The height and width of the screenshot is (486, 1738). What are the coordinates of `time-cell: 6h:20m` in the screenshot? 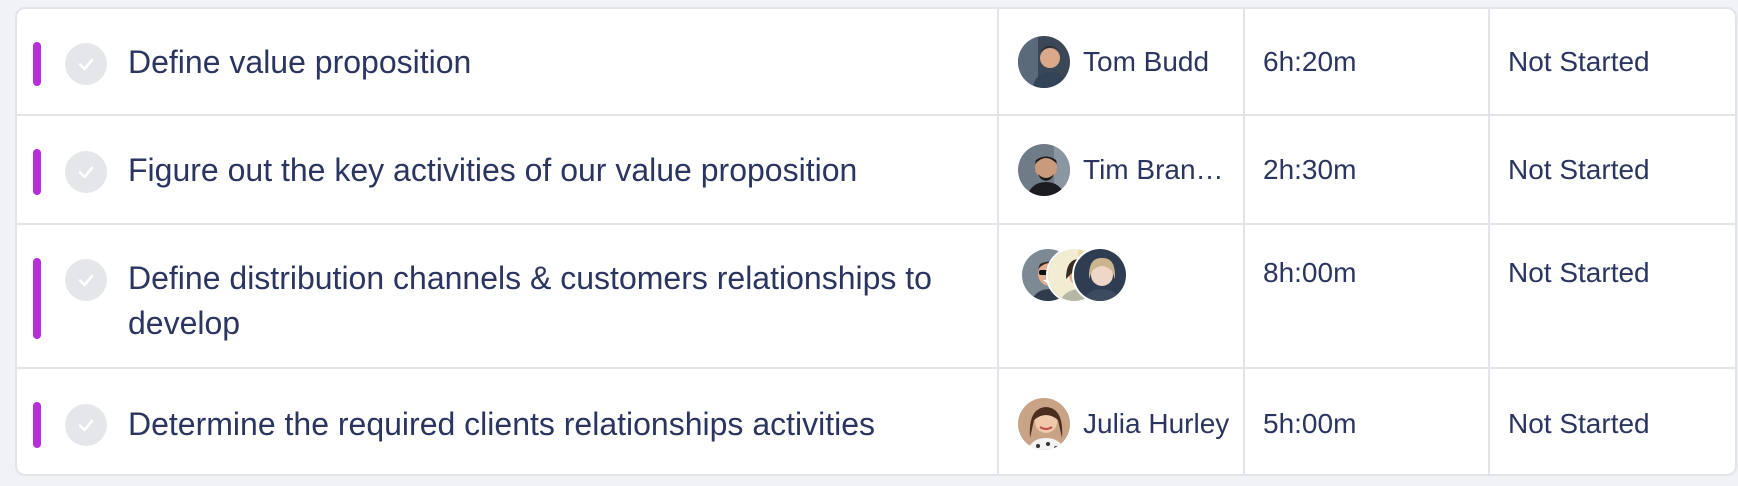 It's located at (1367, 61).